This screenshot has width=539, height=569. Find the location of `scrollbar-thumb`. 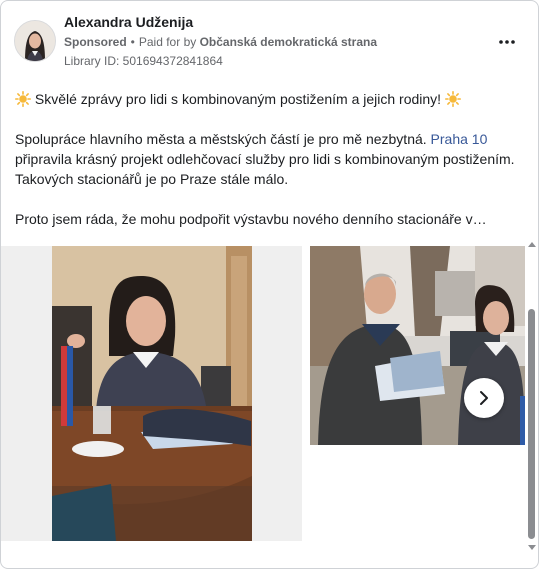

scrollbar-thumb is located at coordinates (531, 424).